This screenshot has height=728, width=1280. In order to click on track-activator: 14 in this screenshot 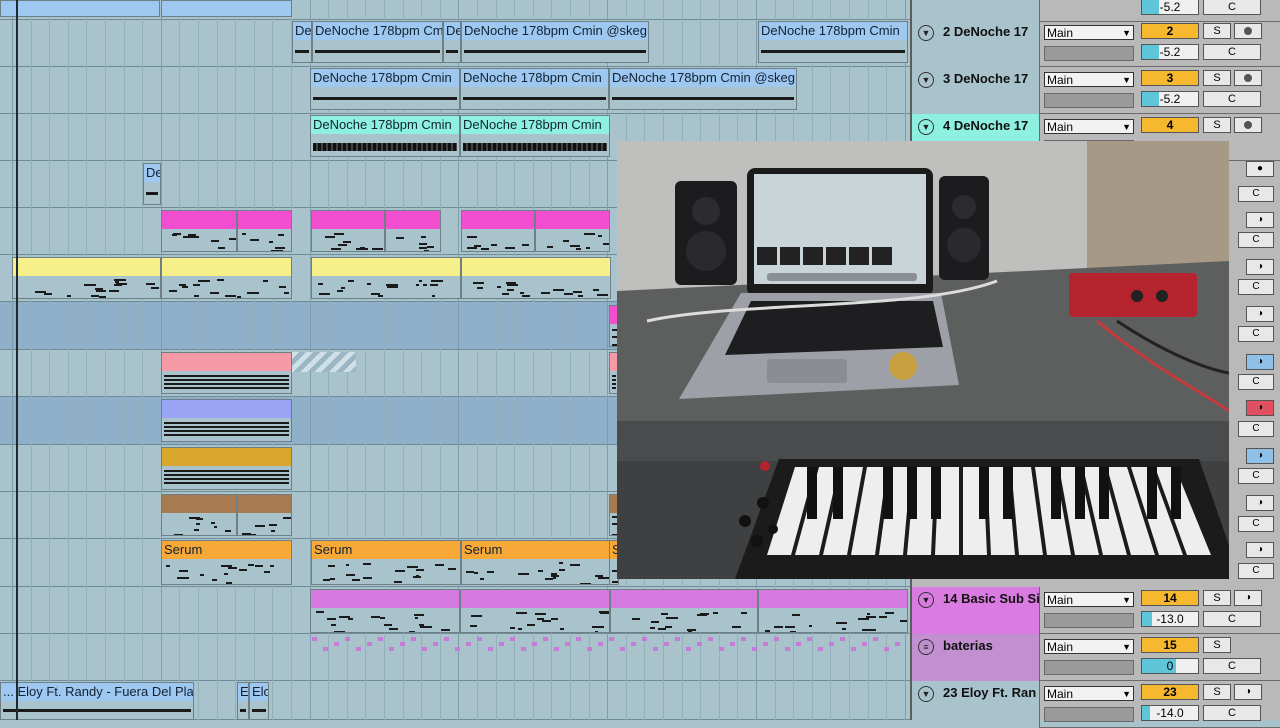, I will do `click(1170, 598)`.